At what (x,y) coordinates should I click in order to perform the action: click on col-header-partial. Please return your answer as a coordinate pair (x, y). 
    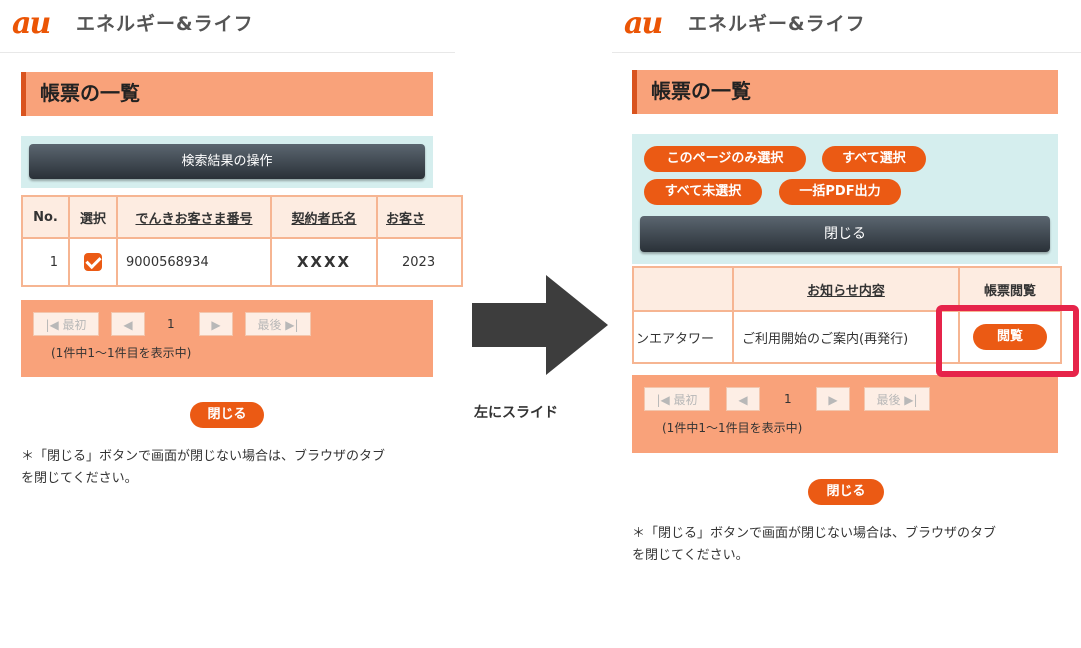
    Looking at the image, I should click on (683, 289).